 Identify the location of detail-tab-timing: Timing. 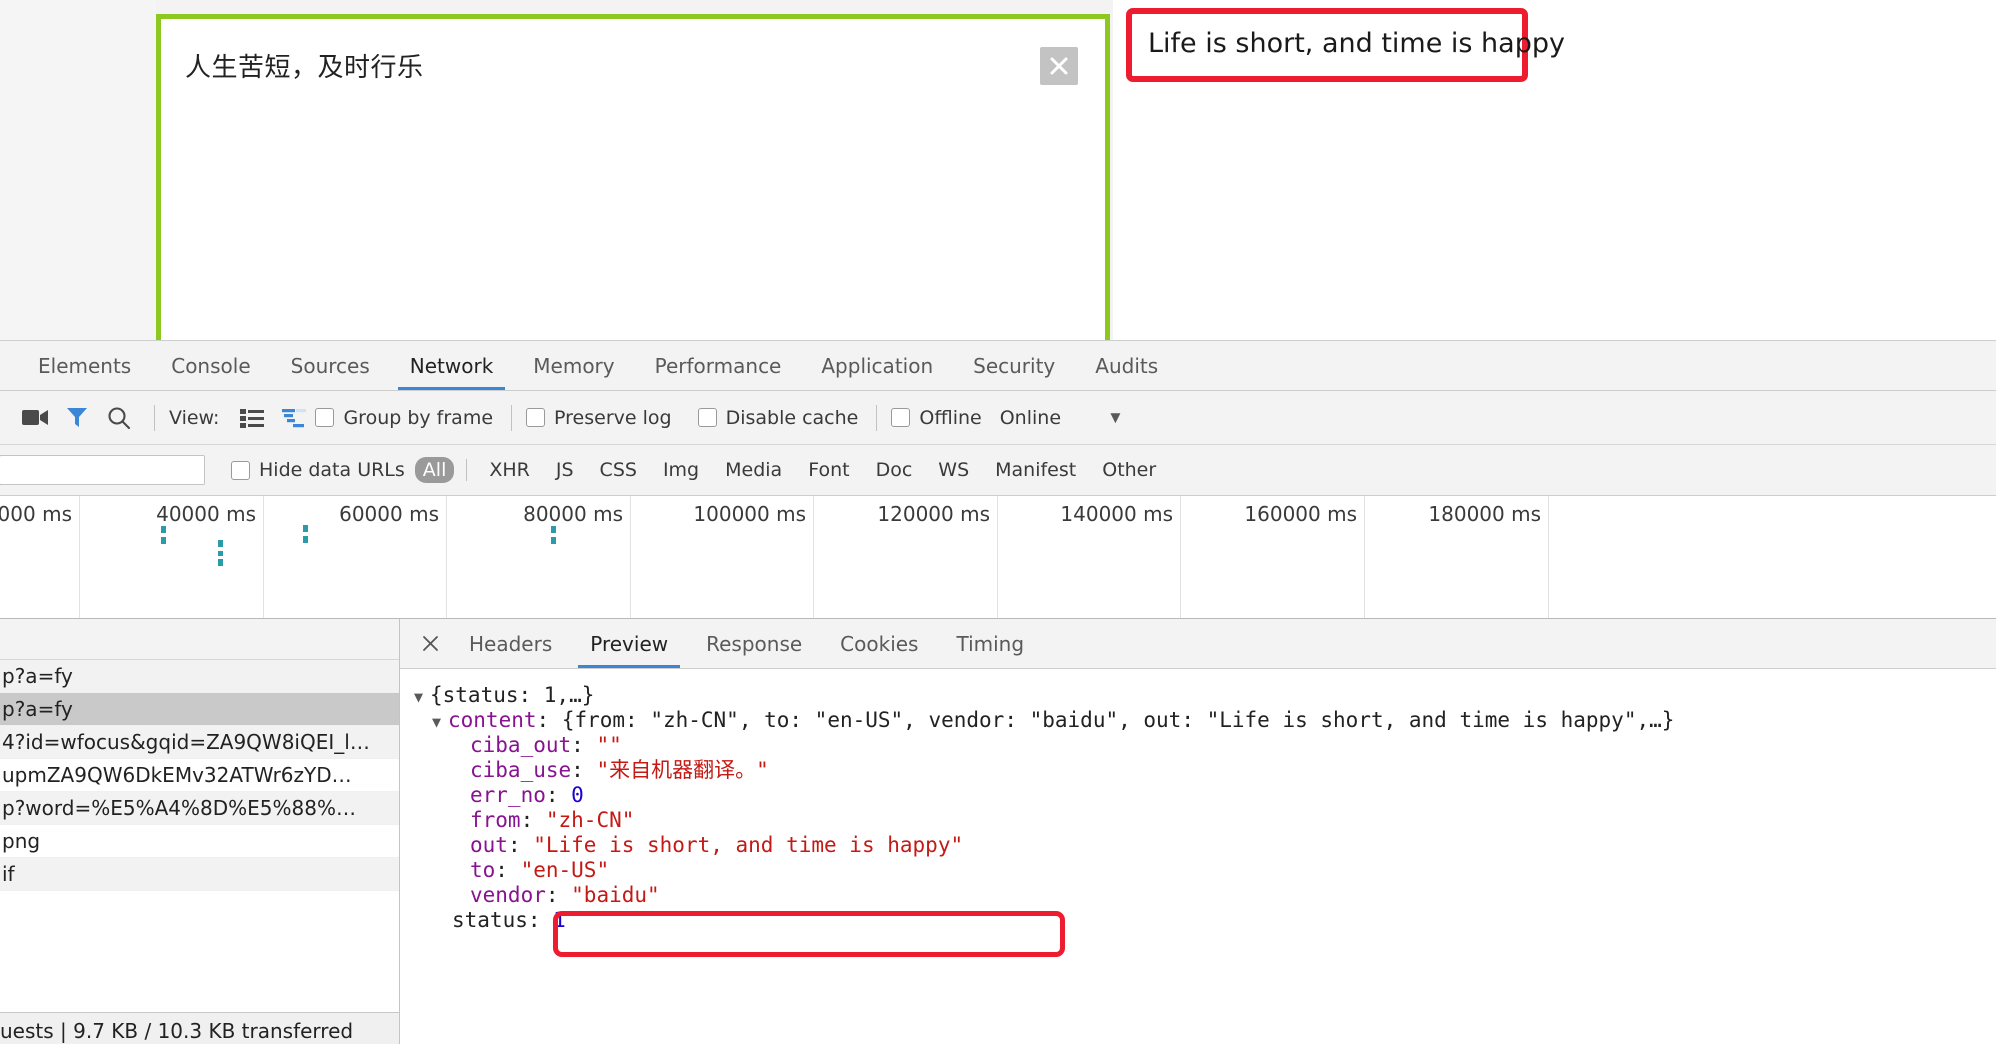
(990, 643).